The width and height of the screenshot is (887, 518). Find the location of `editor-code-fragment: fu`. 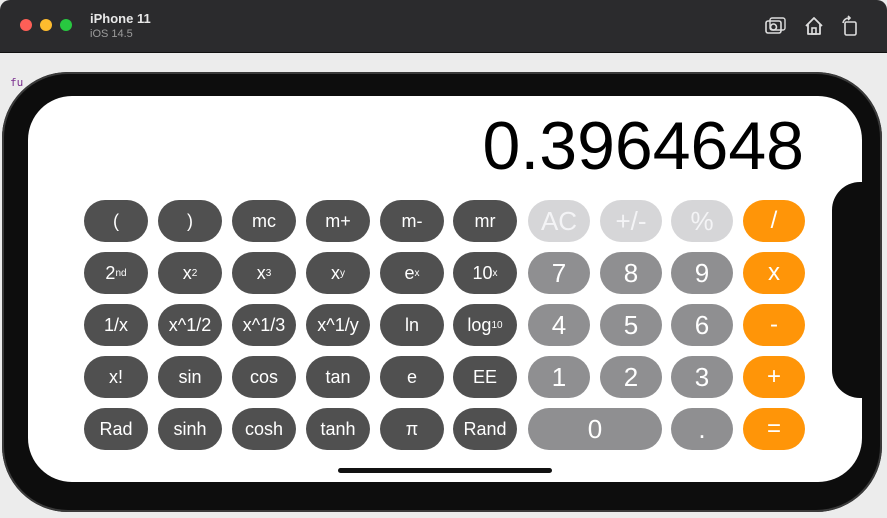

editor-code-fragment: fu is located at coordinates (17, 82).